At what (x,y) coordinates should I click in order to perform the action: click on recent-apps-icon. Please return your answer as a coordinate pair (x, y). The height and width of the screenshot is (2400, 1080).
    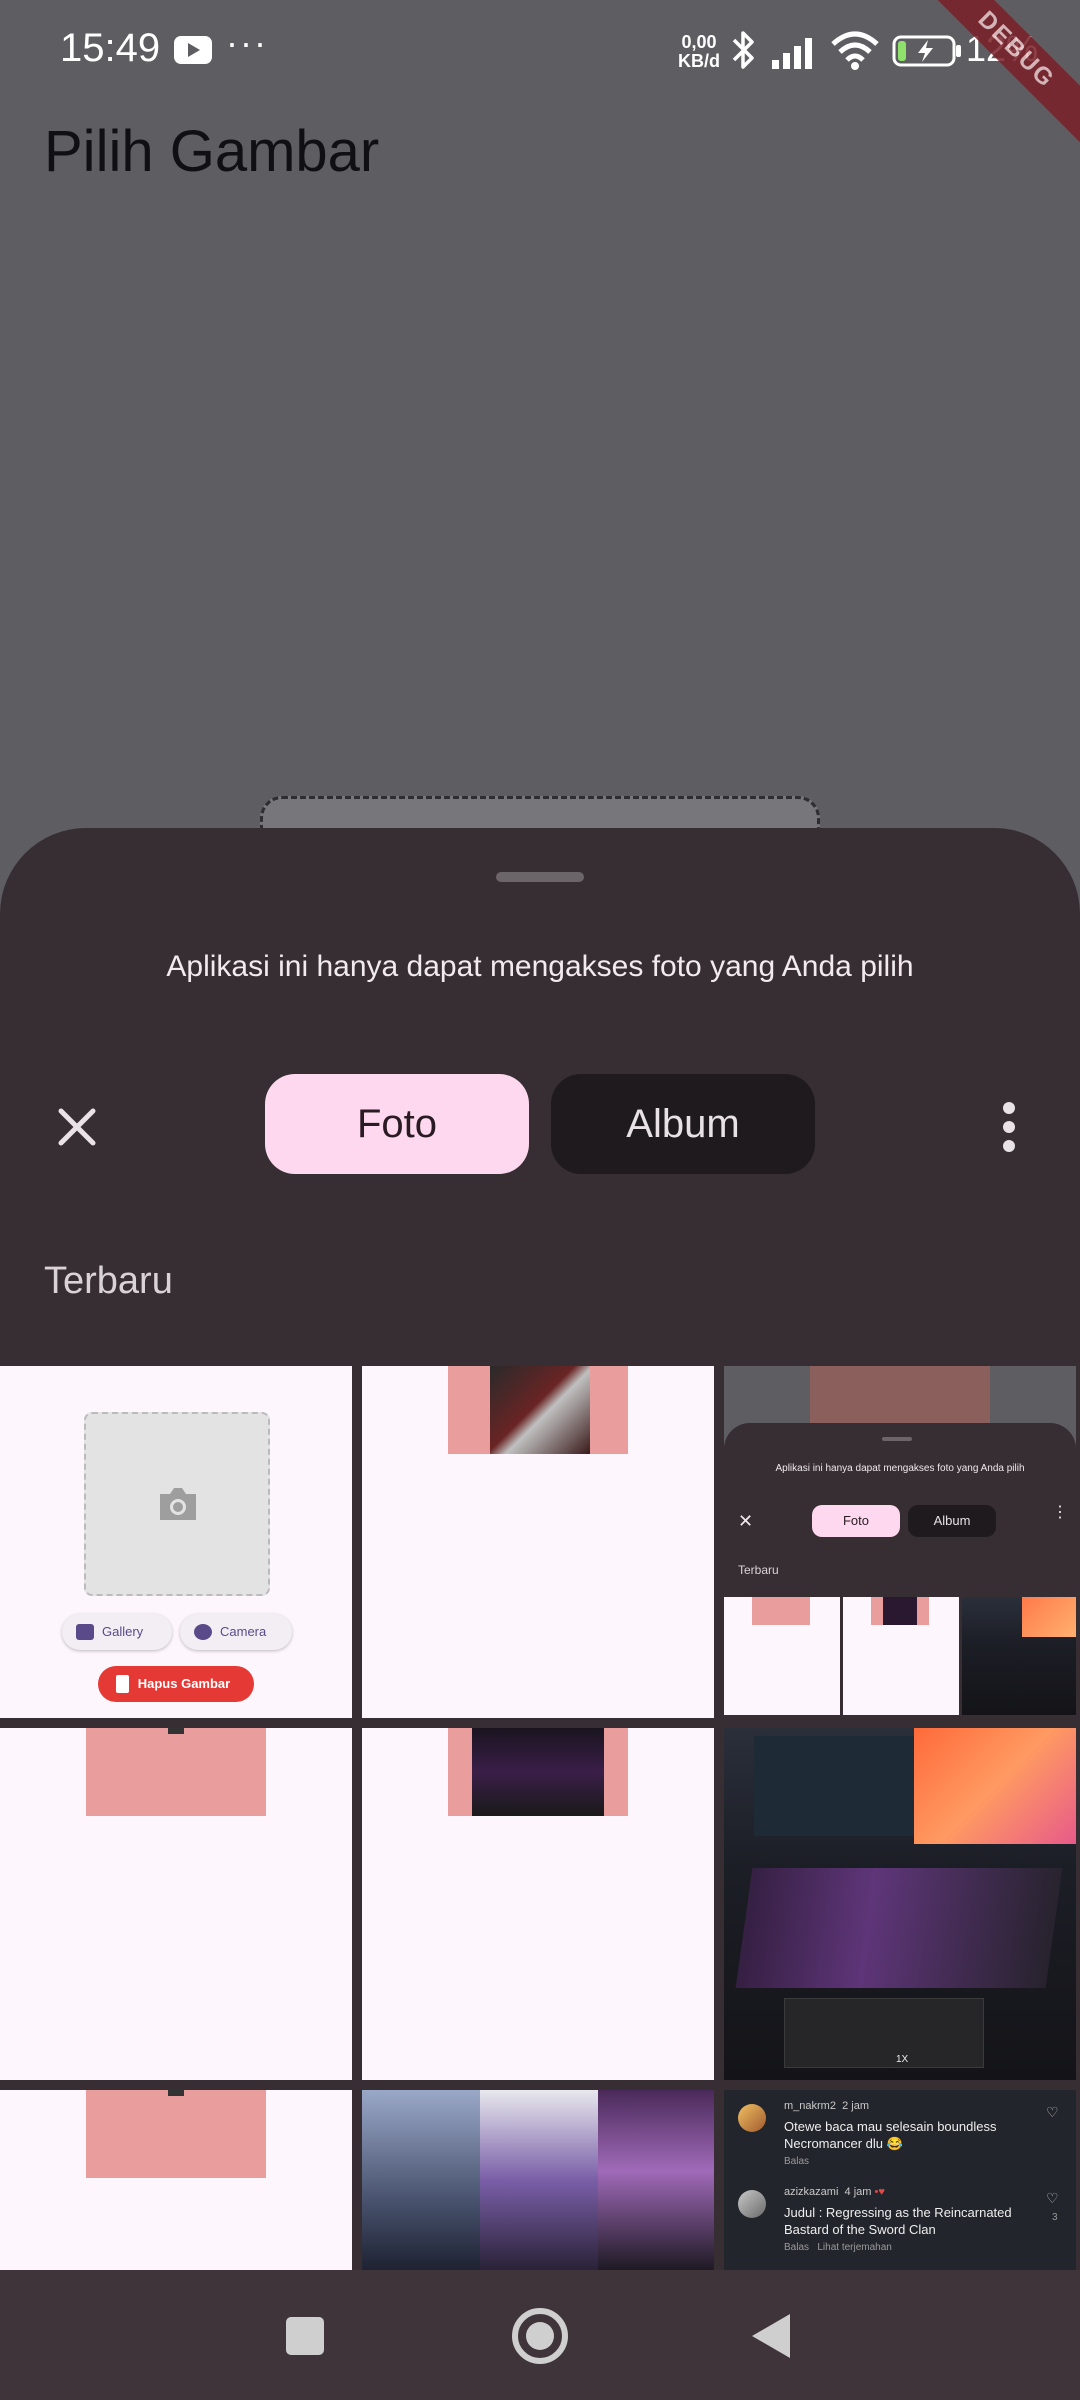
    Looking at the image, I should click on (305, 2336).